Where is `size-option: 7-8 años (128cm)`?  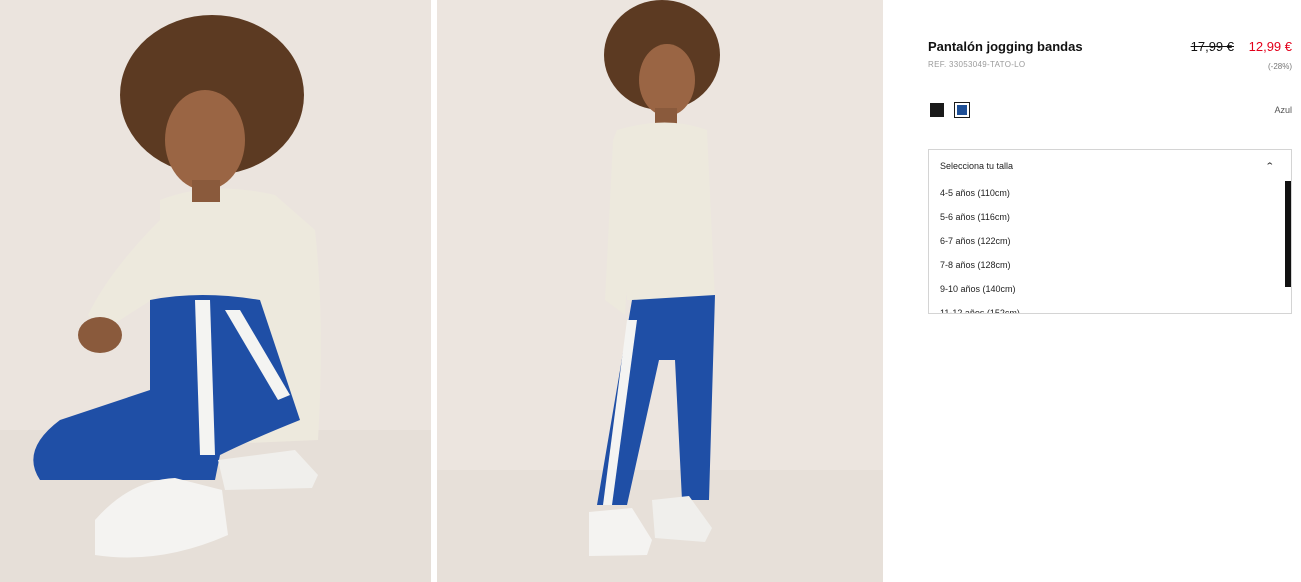
size-option: 7-8 años (128cm) is located at coordinates (1105, 265).